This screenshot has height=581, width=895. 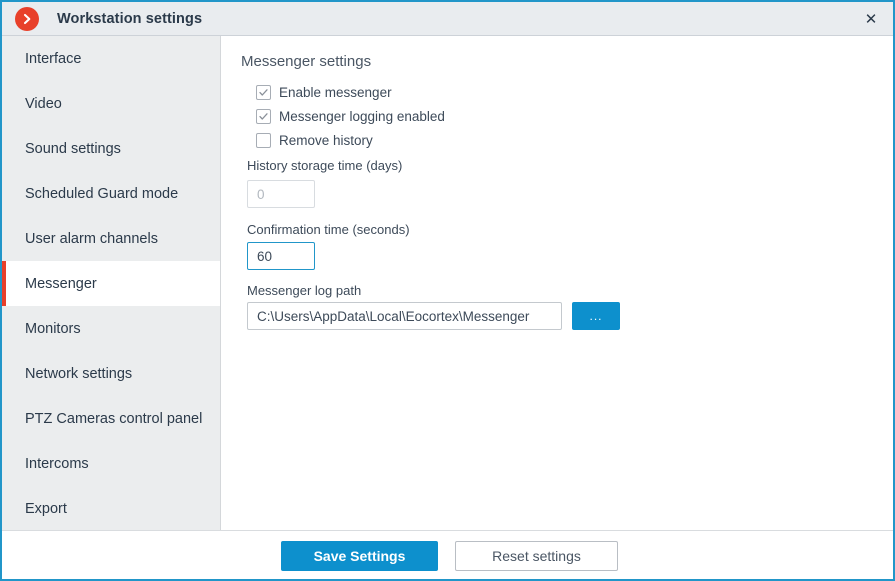 I want to click on sidebar-item-scheduled-guard-mode: Scheduled Guard mode, so click(x=111, y=193).